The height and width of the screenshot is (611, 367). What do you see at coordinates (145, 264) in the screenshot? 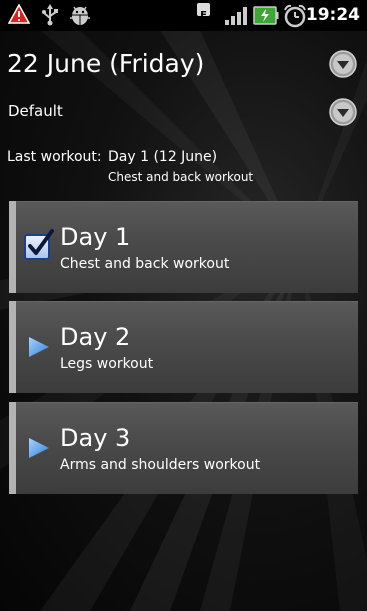
I see `day-description: Chest and back workout` at bounding box center [145, 264].